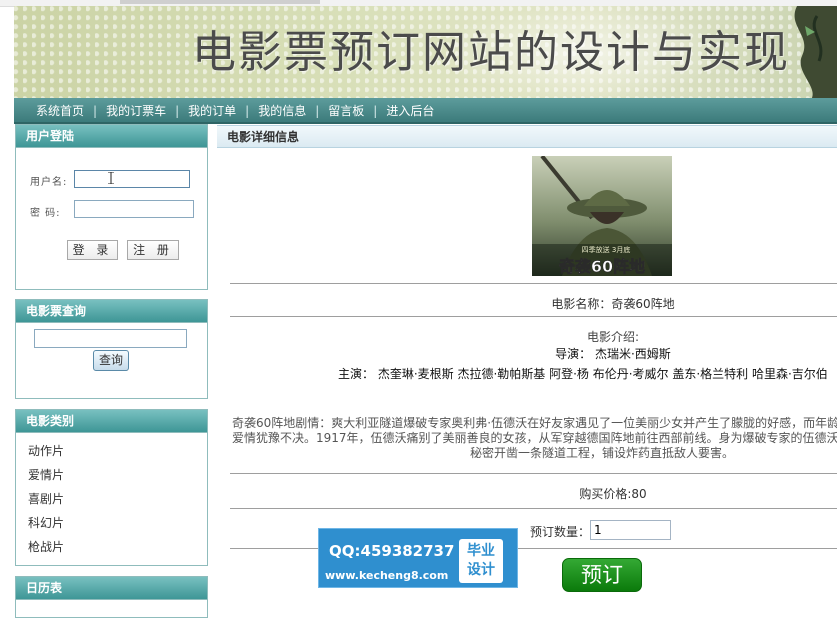  Describe the element at coordinates (111, 588) in the screenshot. I see `calendar-title: 日历表` at that location.